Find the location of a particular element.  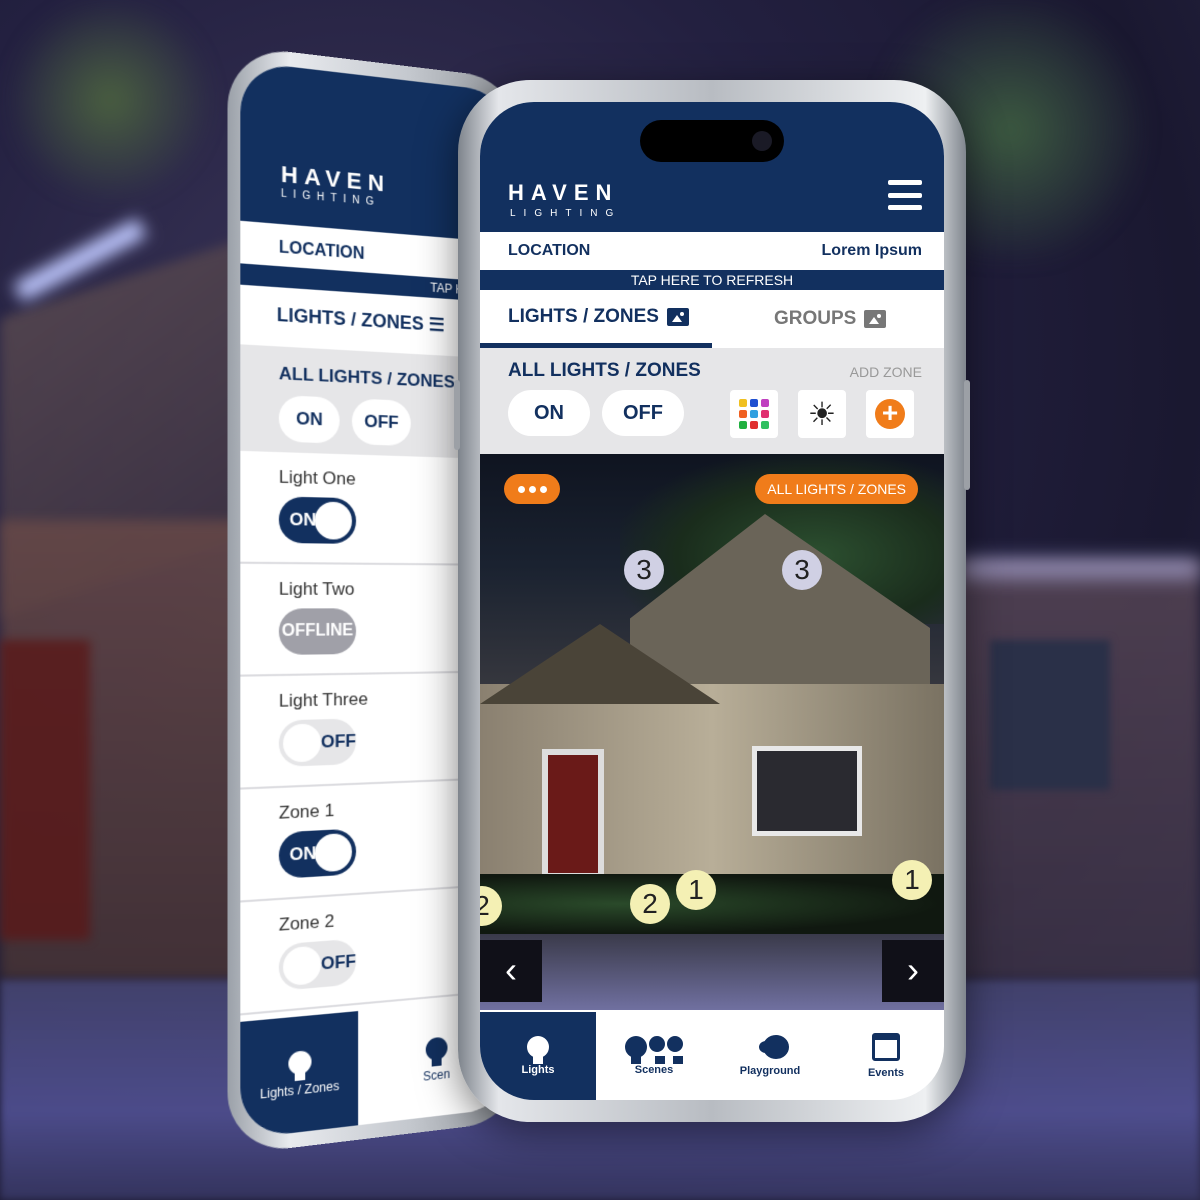

nav-playground: Playground is located at coordinates (770, 1056).